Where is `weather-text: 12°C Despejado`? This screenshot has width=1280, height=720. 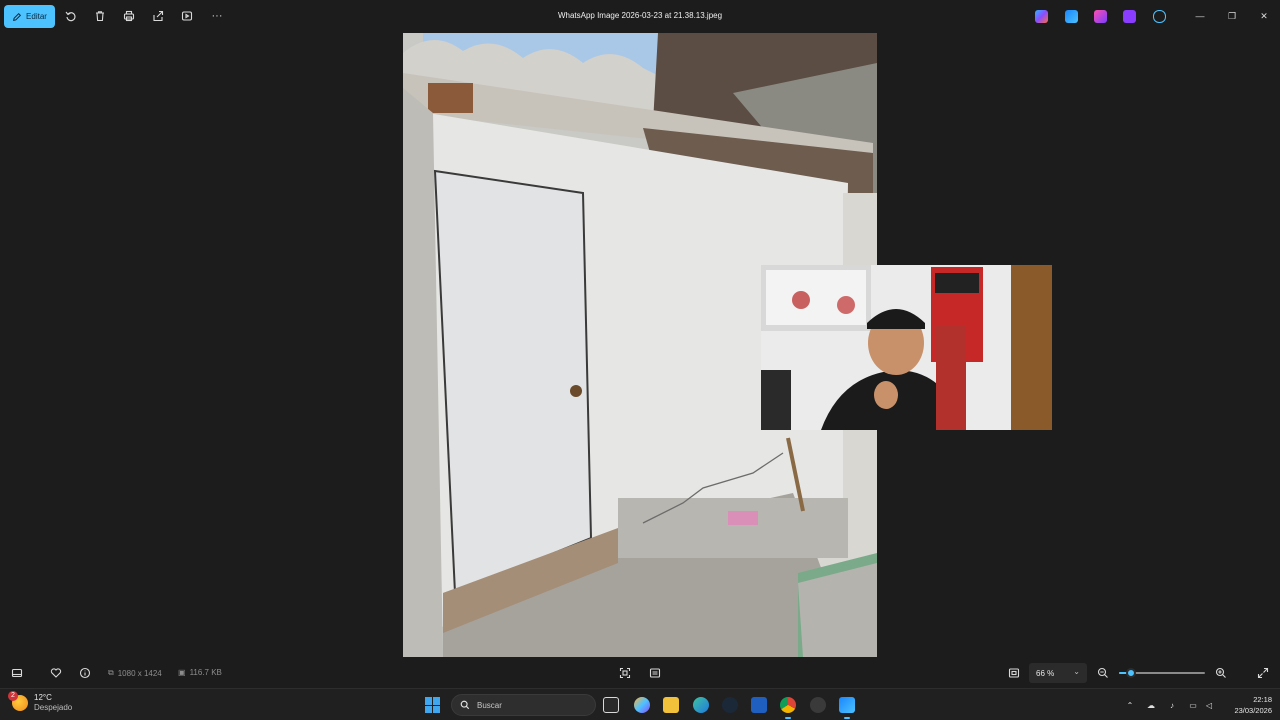 weather-text: 12°C Despejado is located at coordinates (53, 703).